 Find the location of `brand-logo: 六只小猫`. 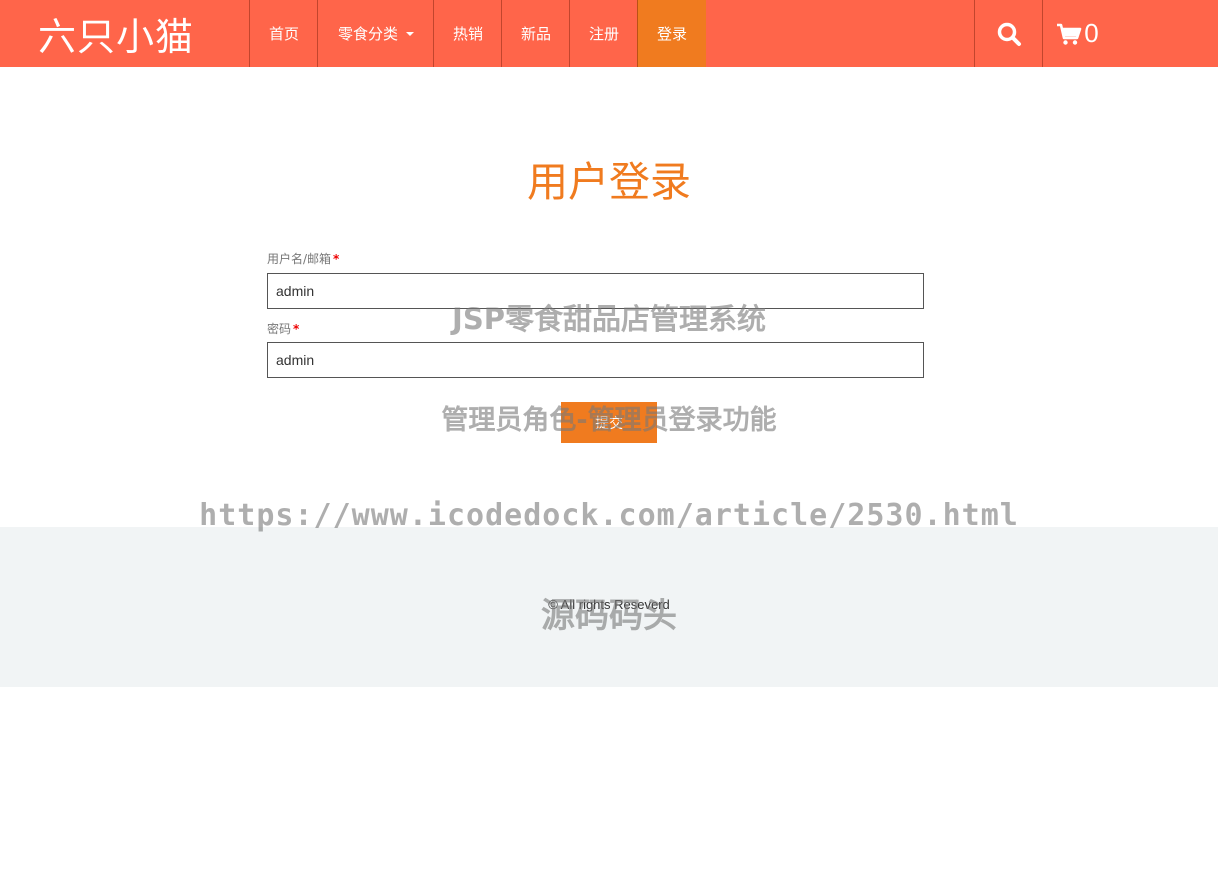

brand-logo: 六只小猫 is located at coordinates (124, 33).